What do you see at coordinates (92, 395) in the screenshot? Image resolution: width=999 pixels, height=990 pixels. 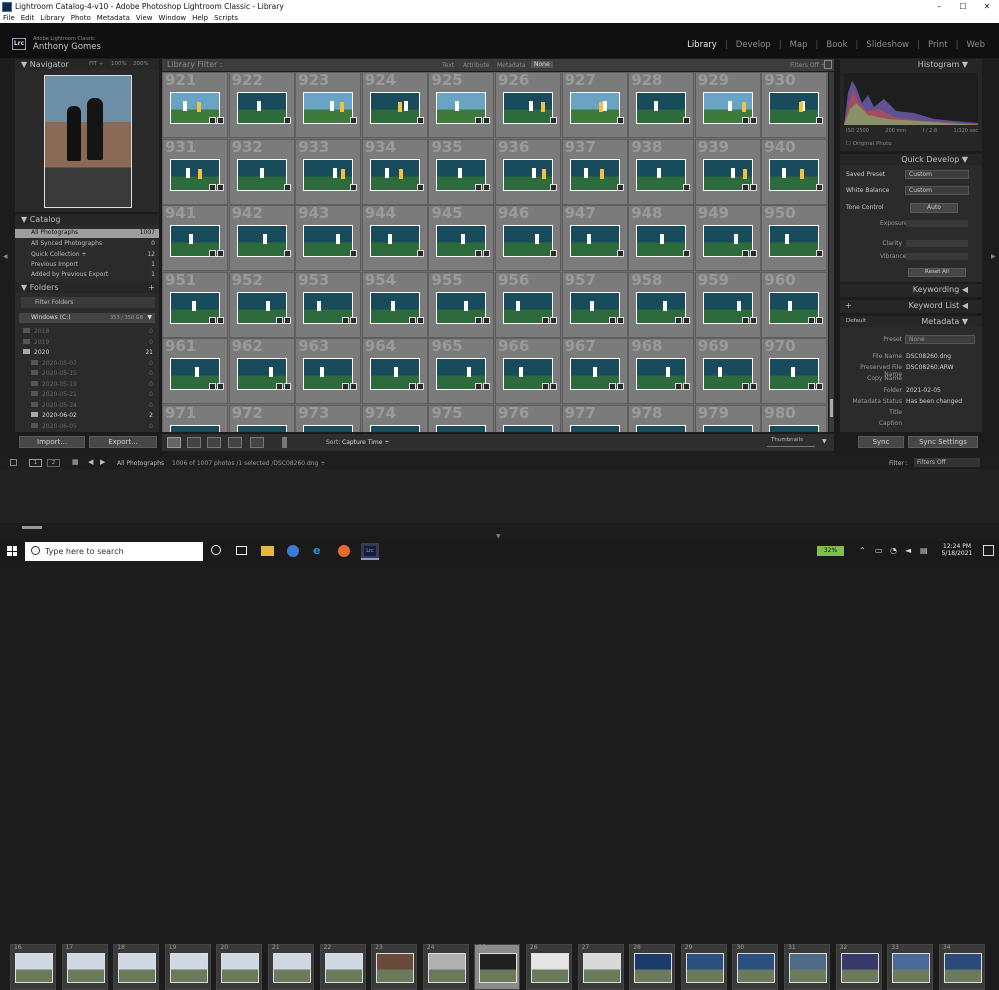 I see `folder-item: 2020-05-21 0` at bounding box center [92, 395].